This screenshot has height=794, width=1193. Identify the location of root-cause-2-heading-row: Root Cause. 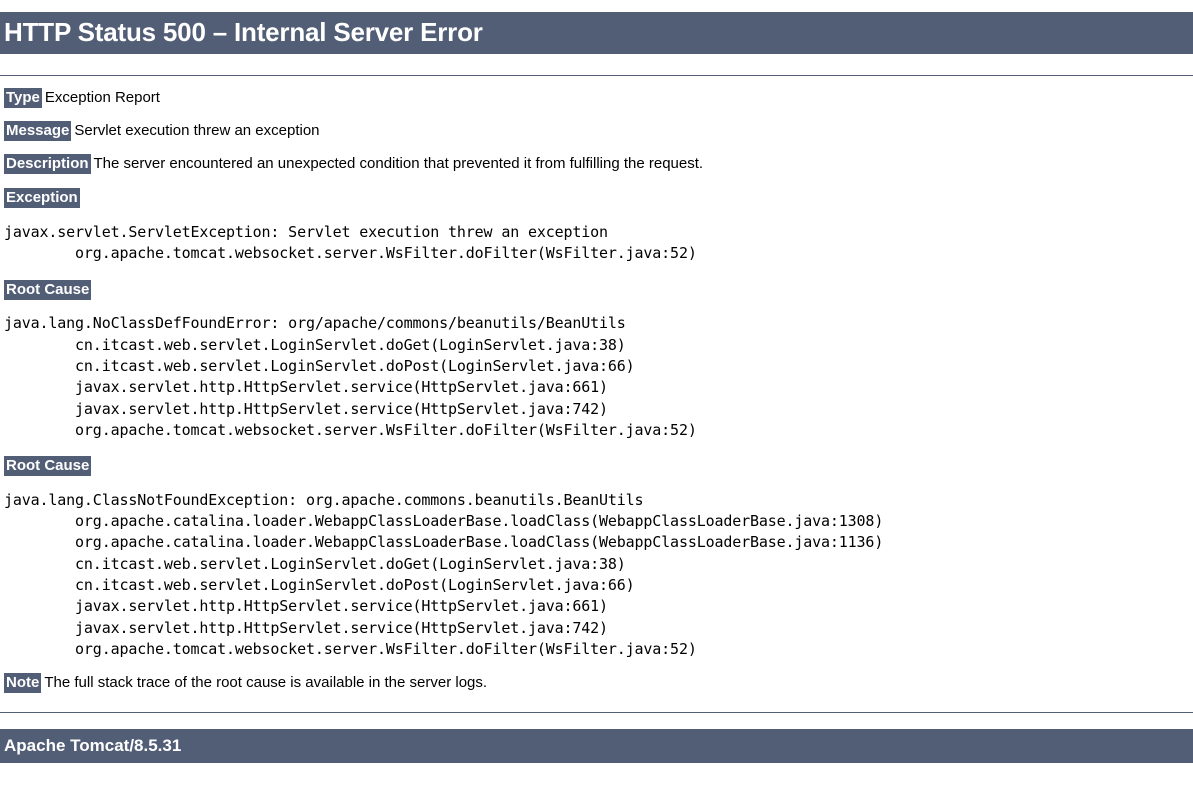
(596, 466).